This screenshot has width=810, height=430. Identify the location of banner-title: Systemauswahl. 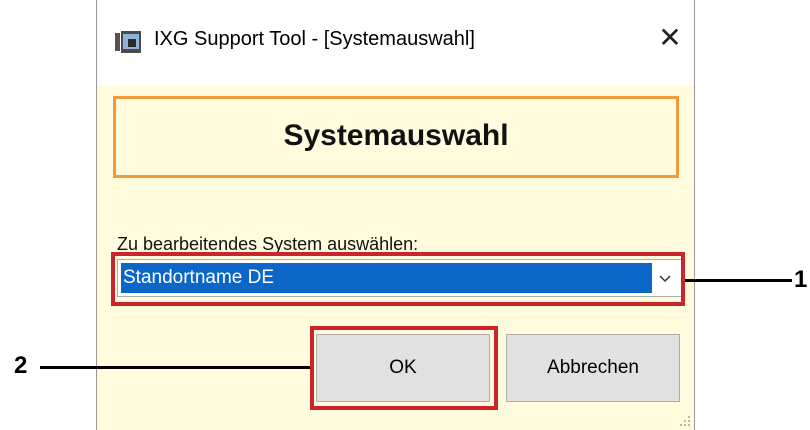
(396, 135).